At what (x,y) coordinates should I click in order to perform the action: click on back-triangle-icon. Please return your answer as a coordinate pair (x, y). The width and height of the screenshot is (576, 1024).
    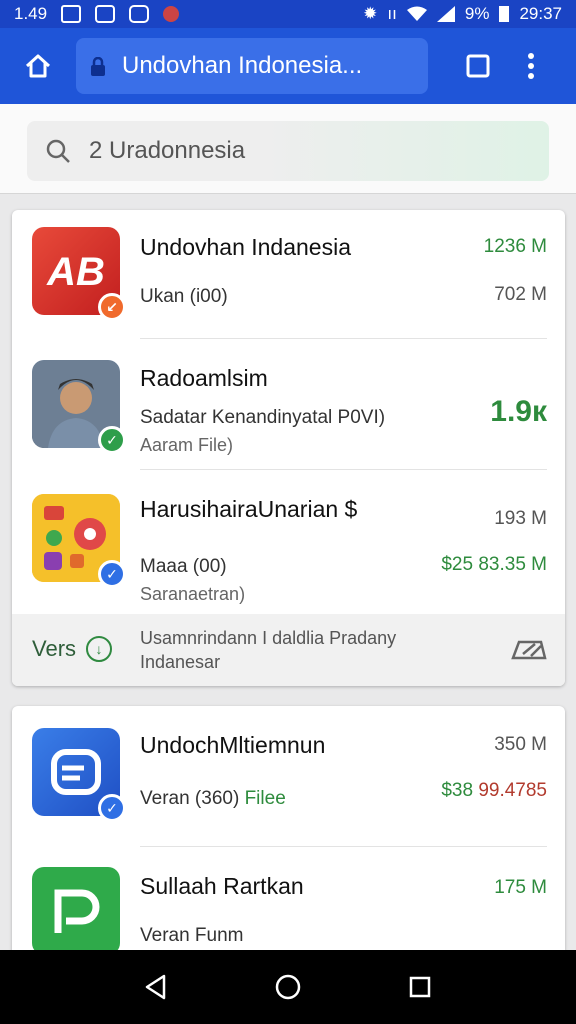
    Looking at the image, I should click on (155, 987).